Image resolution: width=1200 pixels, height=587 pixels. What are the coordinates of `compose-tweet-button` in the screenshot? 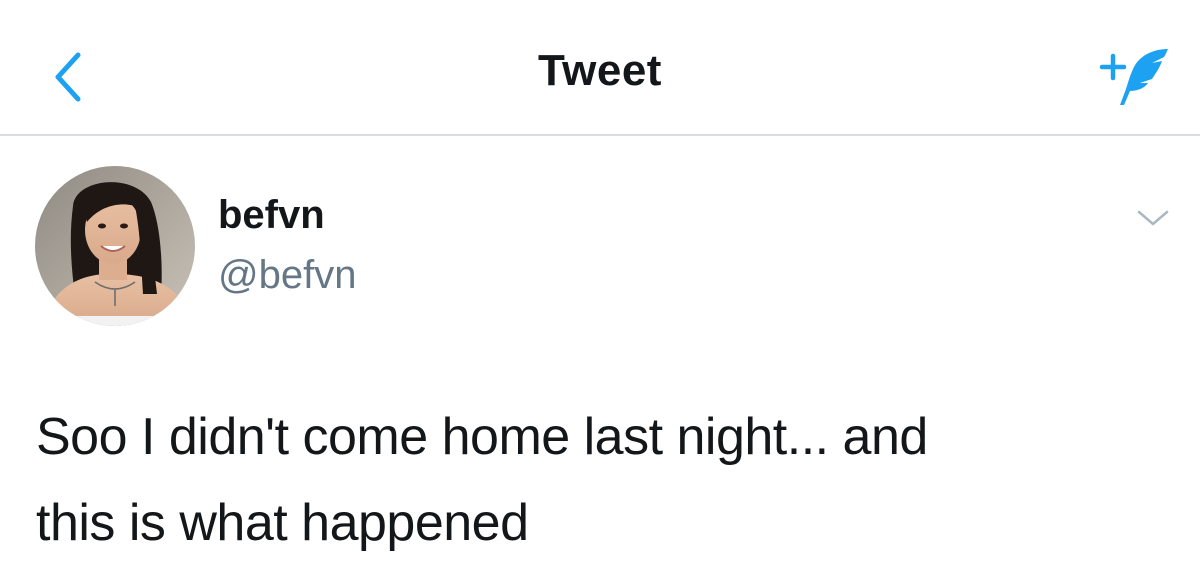 It's located at (1133, 76).